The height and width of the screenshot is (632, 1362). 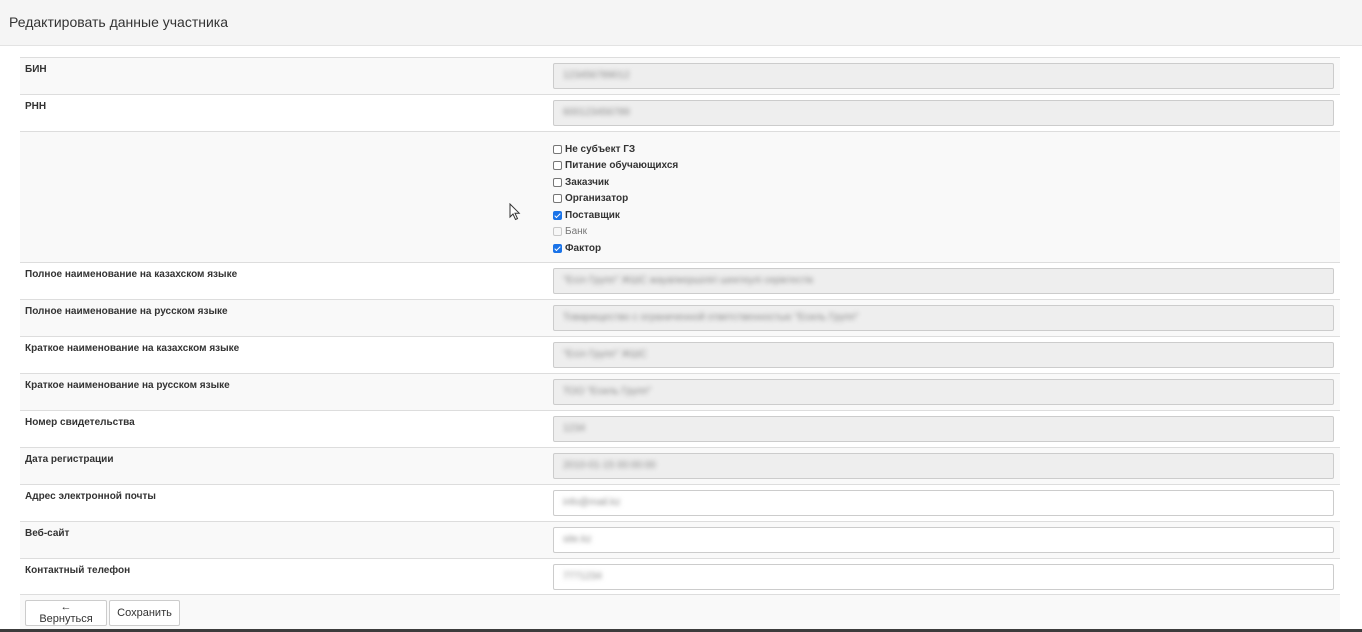 I want to click on field-label: Дата регистрации, so click(x=284, y=465).